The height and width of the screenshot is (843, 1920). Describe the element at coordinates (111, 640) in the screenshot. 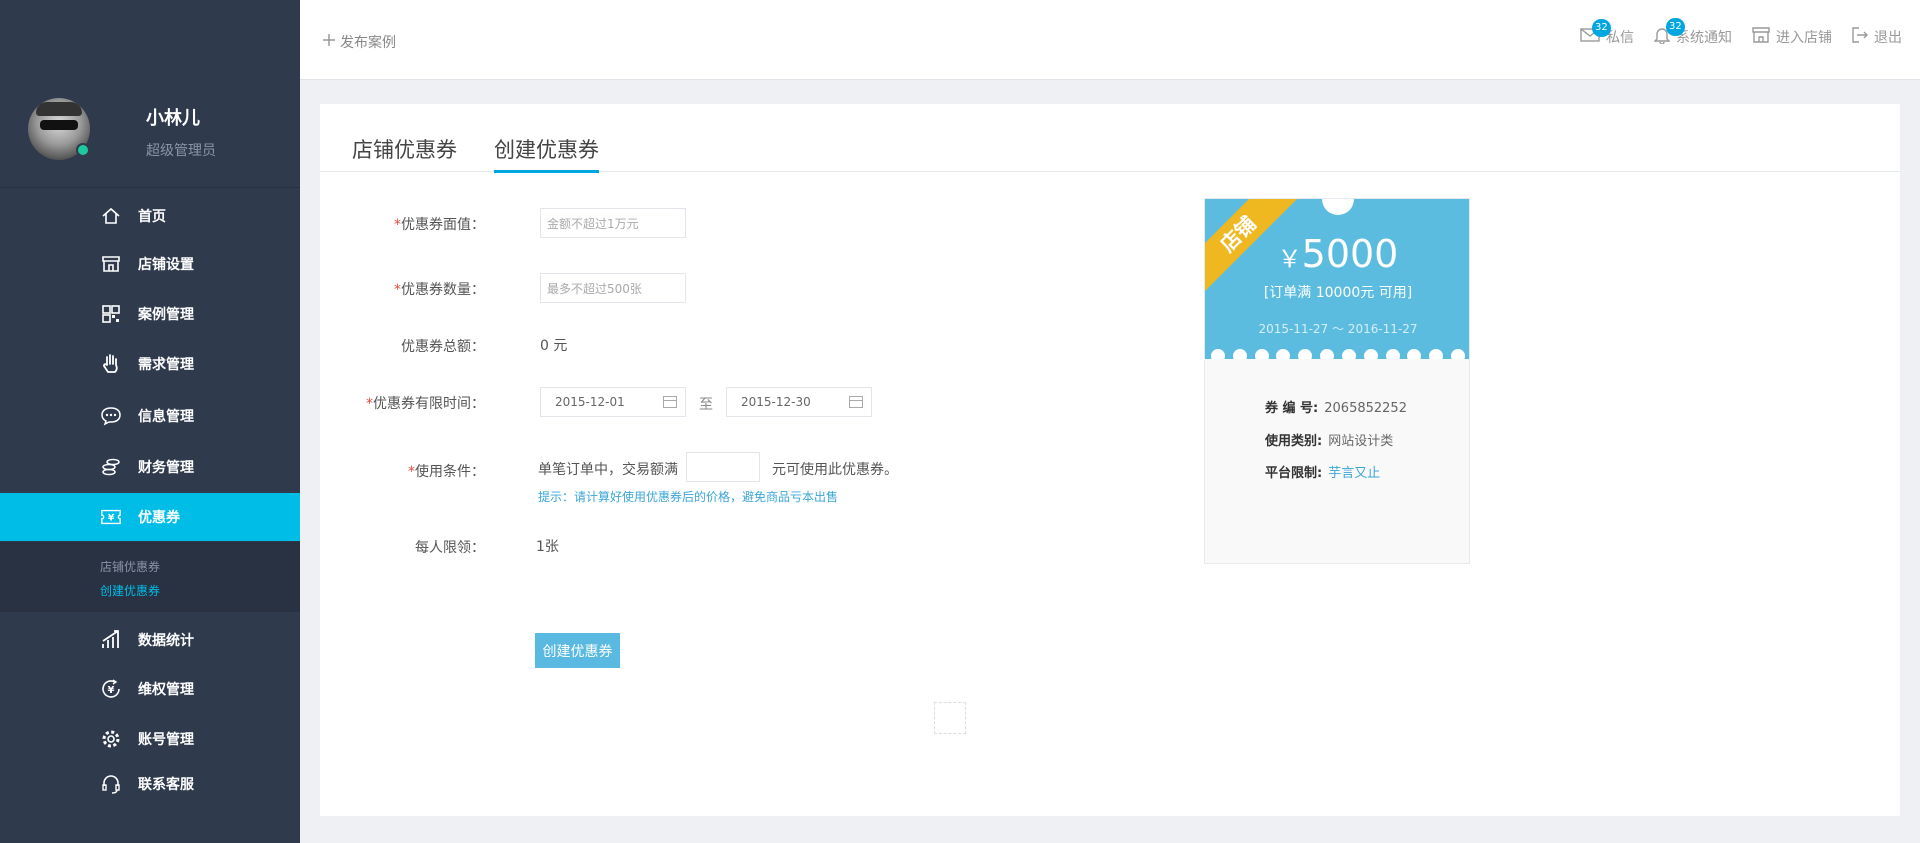

I see `chart-icon` at that location.